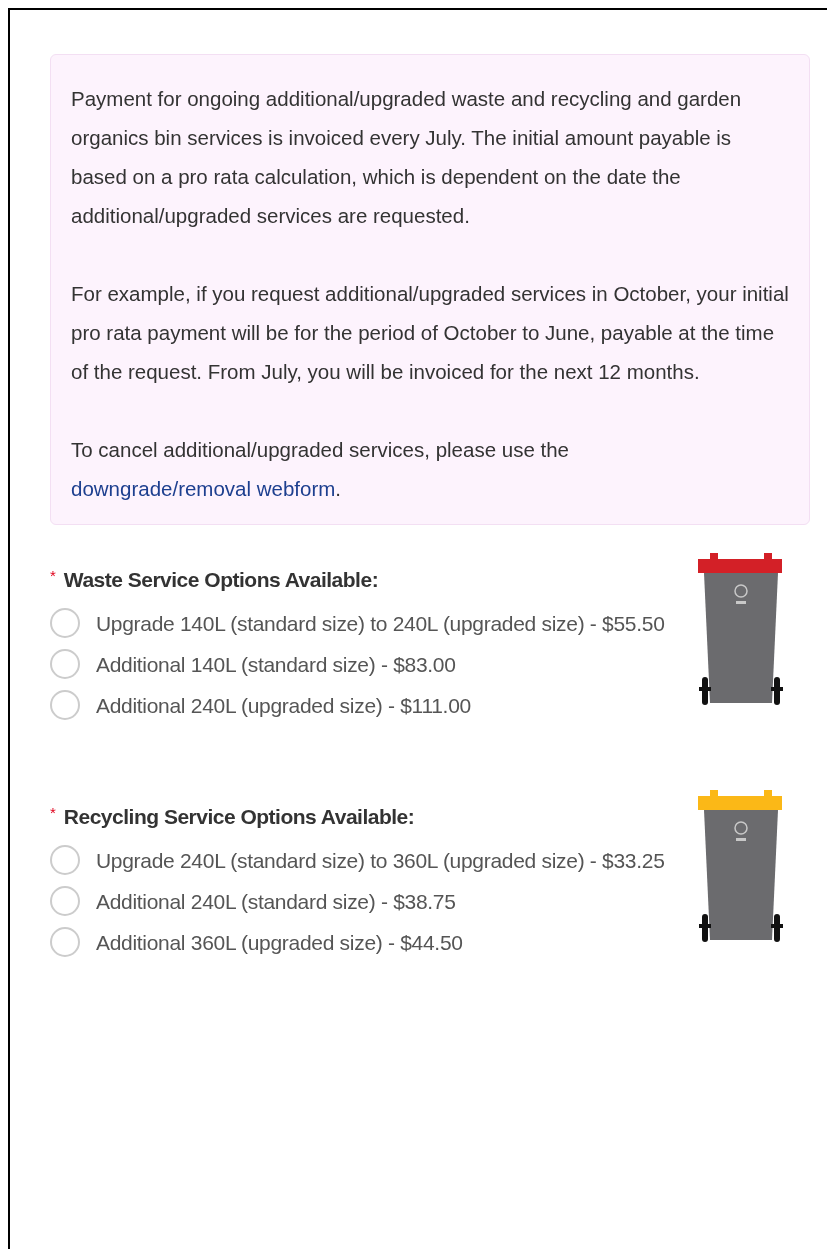 The image size is (827, 1249). I want to click on option-label: Additional 360L (upgraded size) - $44.50, so click(360, 942).